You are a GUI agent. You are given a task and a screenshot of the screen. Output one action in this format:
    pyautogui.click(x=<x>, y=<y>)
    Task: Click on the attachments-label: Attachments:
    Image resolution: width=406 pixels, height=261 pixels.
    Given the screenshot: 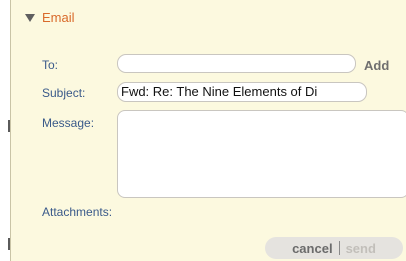 What is the action you would take?
    pyautogui.click(x=77, y=212)
    